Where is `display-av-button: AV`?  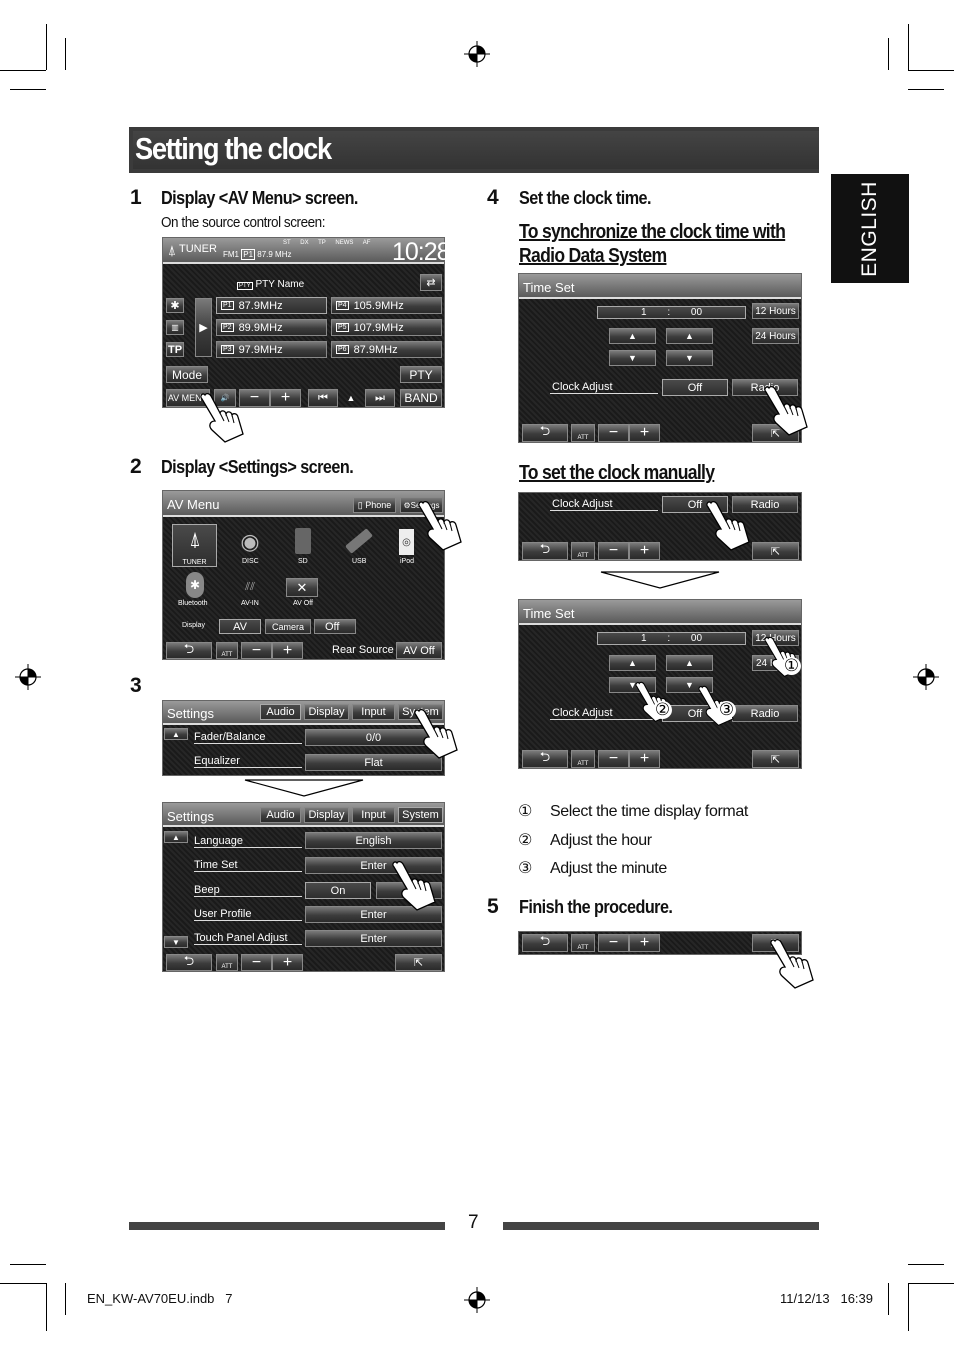
display-av-button: AV is located at coordinates (240, 626).